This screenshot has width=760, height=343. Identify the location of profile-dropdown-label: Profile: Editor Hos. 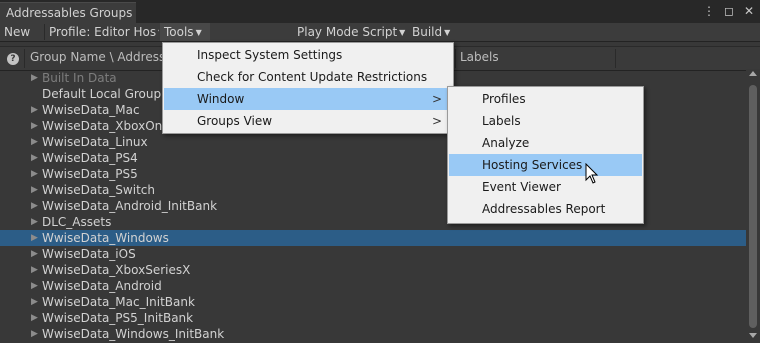
(103, 32).